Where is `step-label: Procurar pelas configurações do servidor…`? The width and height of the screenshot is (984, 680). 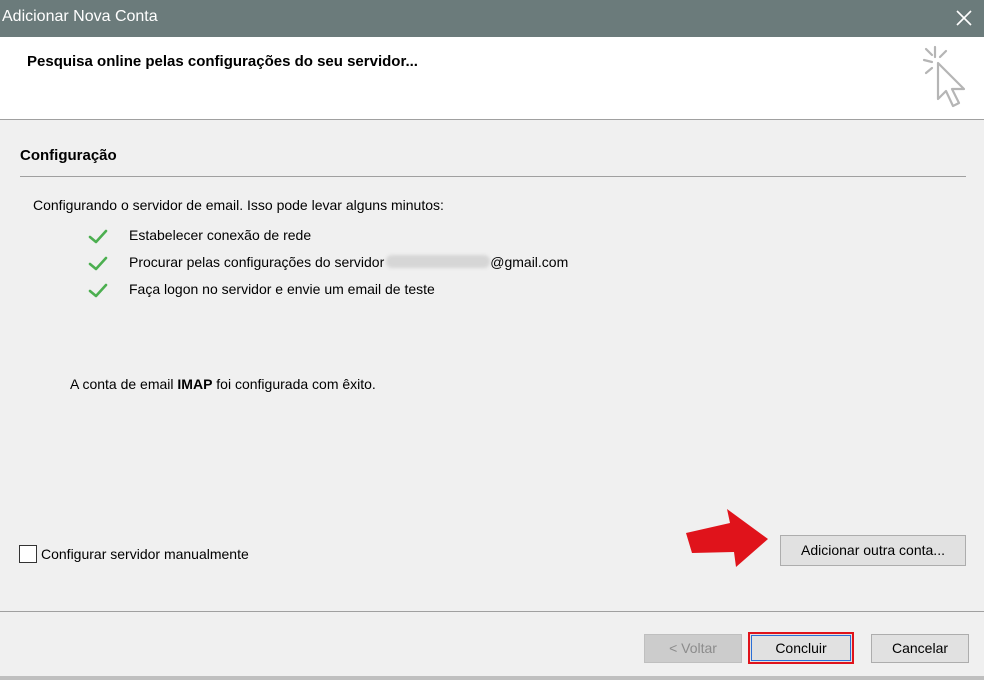
step-label: Procurar pelas configurações do servidor… is located at coordinates (348, 262).